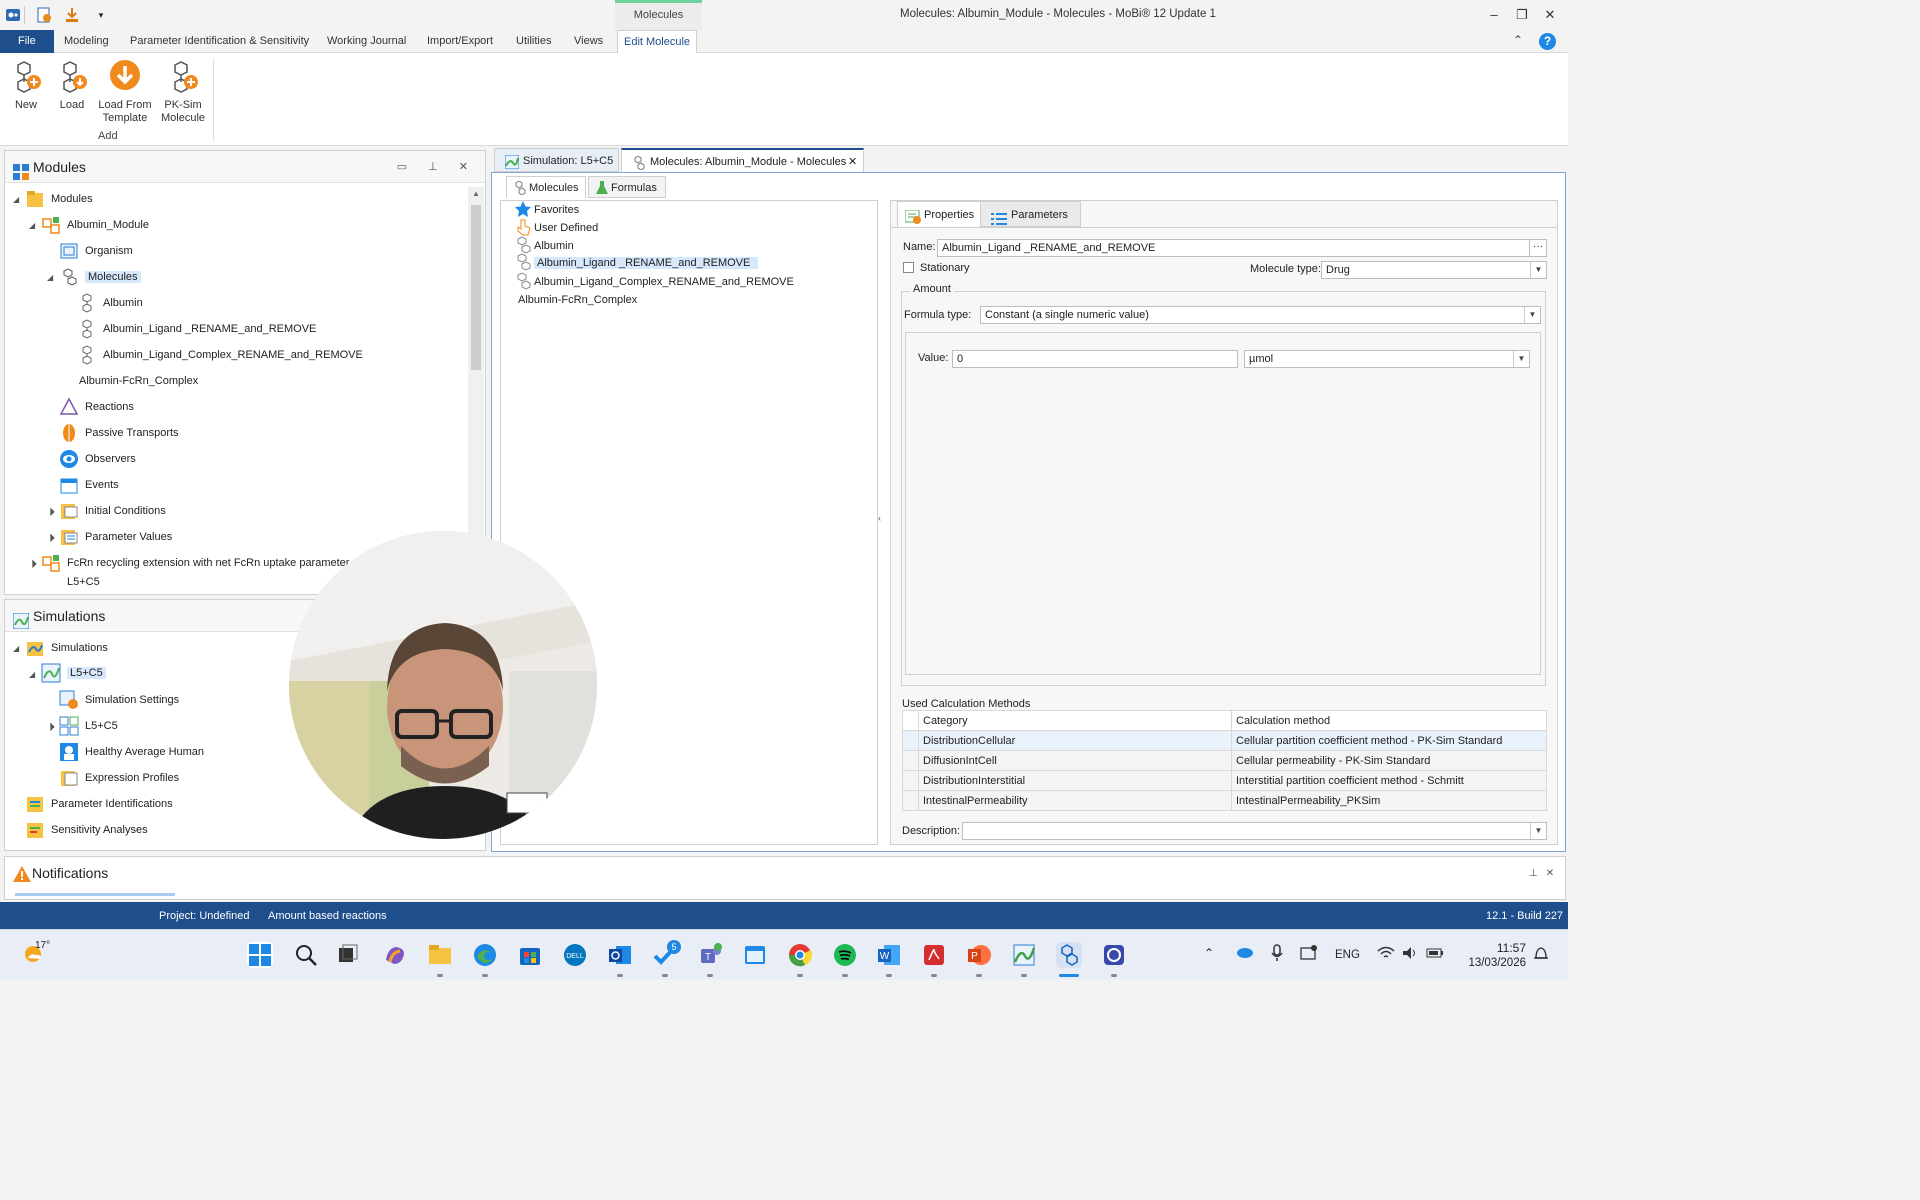  I want to click on language-indicator: ENG, so click(1347, 955).